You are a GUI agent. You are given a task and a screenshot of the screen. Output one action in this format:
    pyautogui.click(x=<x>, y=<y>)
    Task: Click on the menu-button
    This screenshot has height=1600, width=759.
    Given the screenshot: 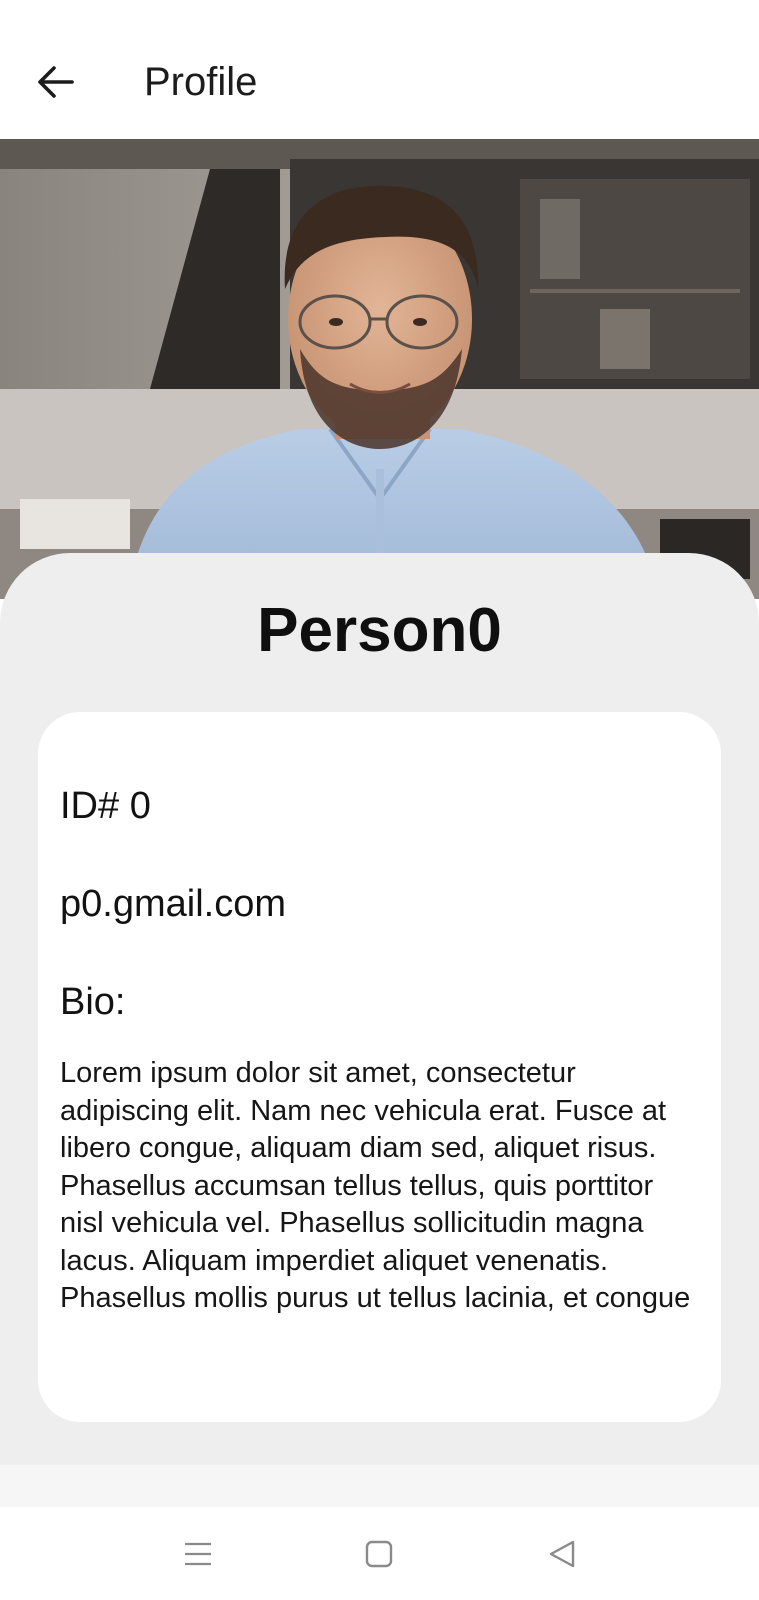 What is the action you would take?
    pyautogui.click(x=198, y=1554)
    